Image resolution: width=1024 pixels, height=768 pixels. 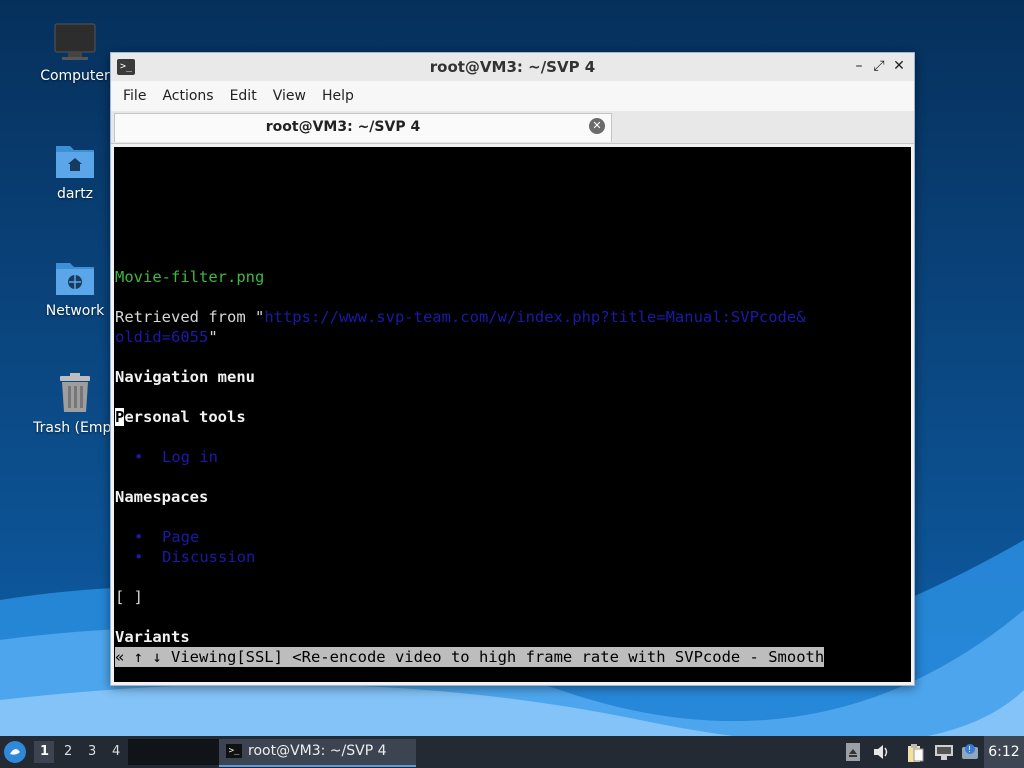 I want to click on retrieved-url-cont: oldid=6055, so click(x=161, y=337).